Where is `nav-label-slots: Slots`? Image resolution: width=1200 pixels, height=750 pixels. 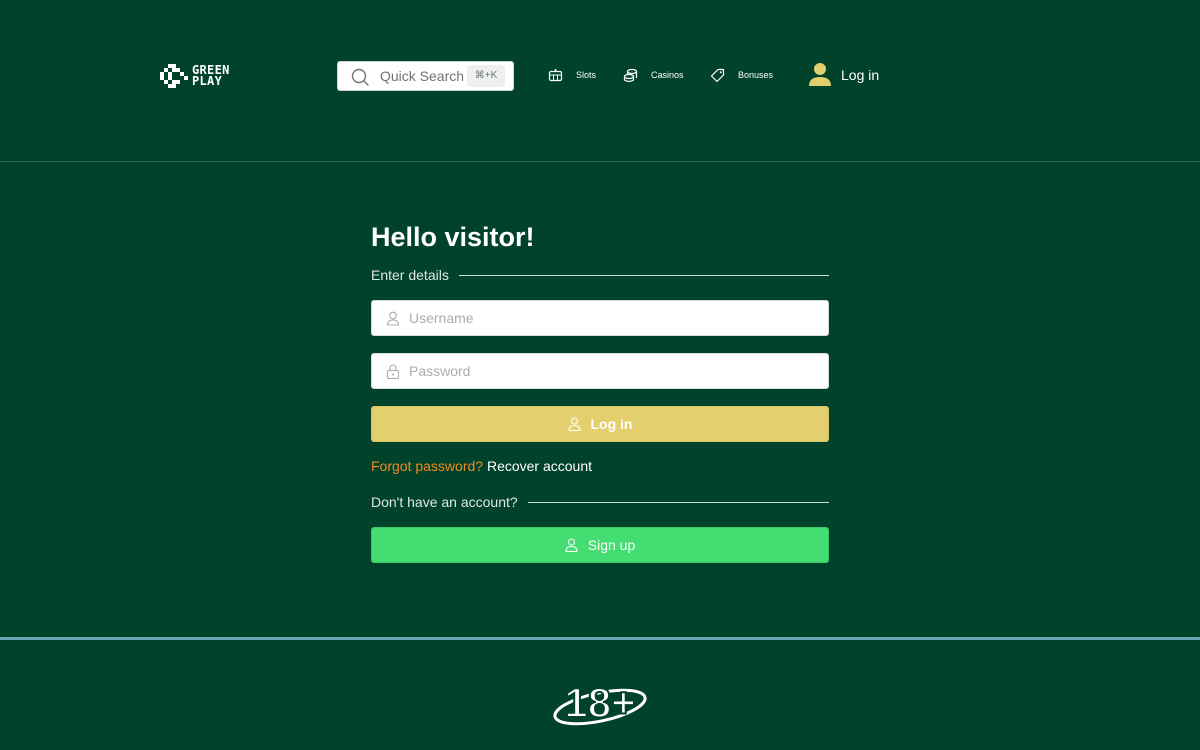
nav-label-slots: Slots is located at coordinates (586, 75).